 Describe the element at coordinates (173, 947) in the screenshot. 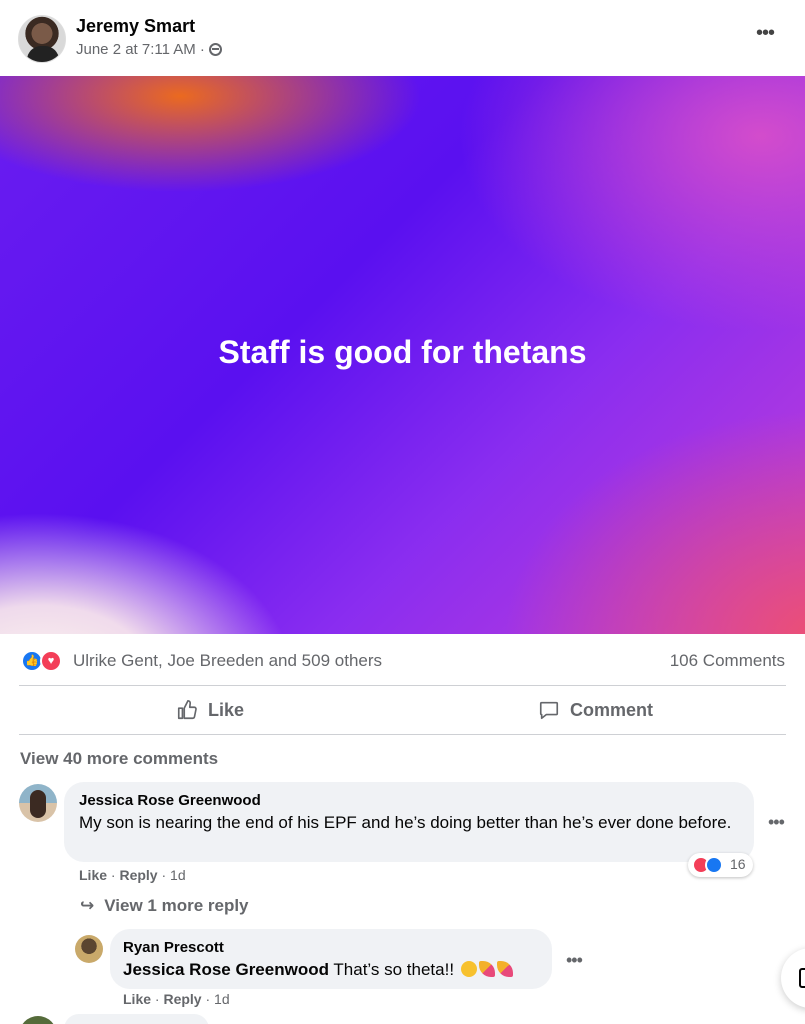

I see `reply-author-name: Ryan Prescott` at that location.